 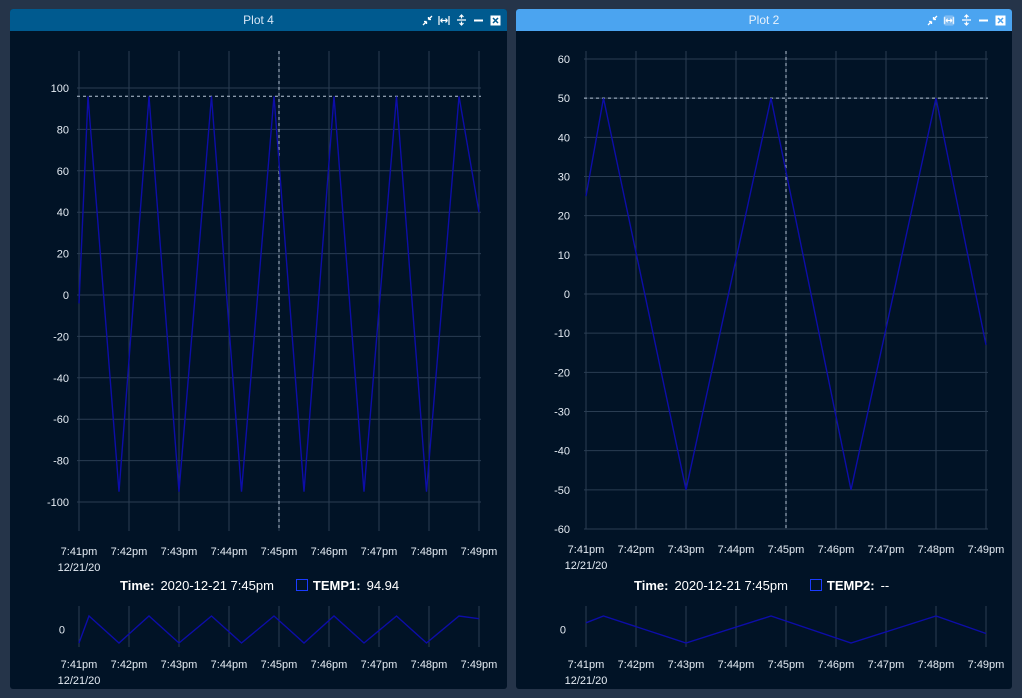 What do you see at coordinates (562, 491) in the screenshot?
I see `y-tick-label: -50` at bounding box center [562, 491].